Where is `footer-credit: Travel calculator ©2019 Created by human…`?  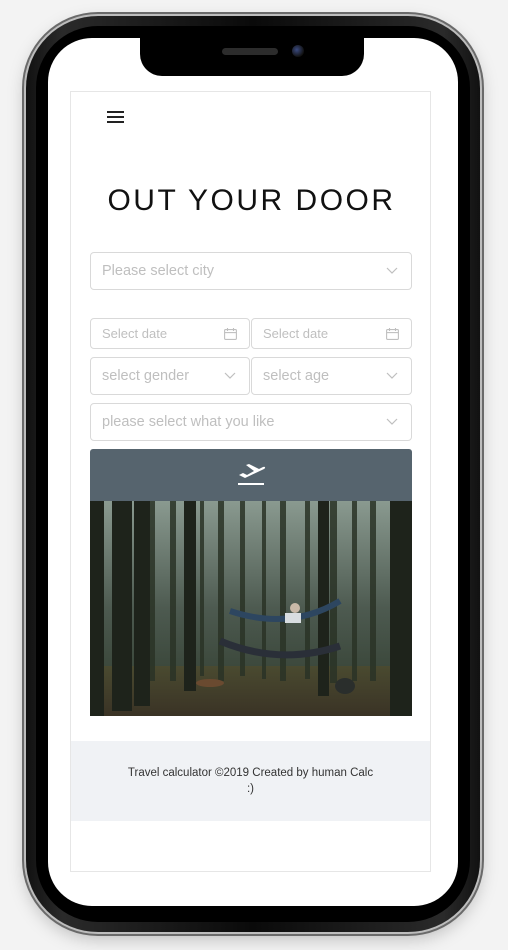
footer-credit: Travel calculator ©2019 Created by human… is located at coordinates (250, 773).